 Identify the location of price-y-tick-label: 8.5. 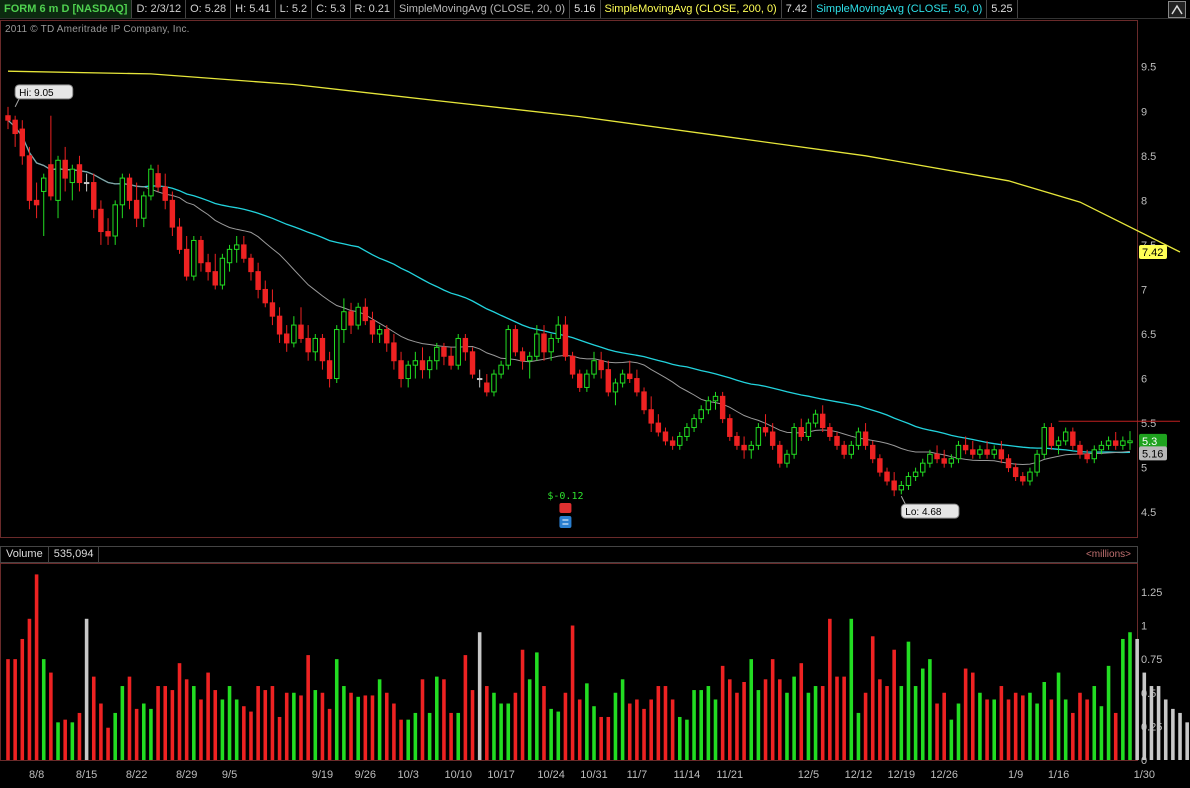
(1148, 157).